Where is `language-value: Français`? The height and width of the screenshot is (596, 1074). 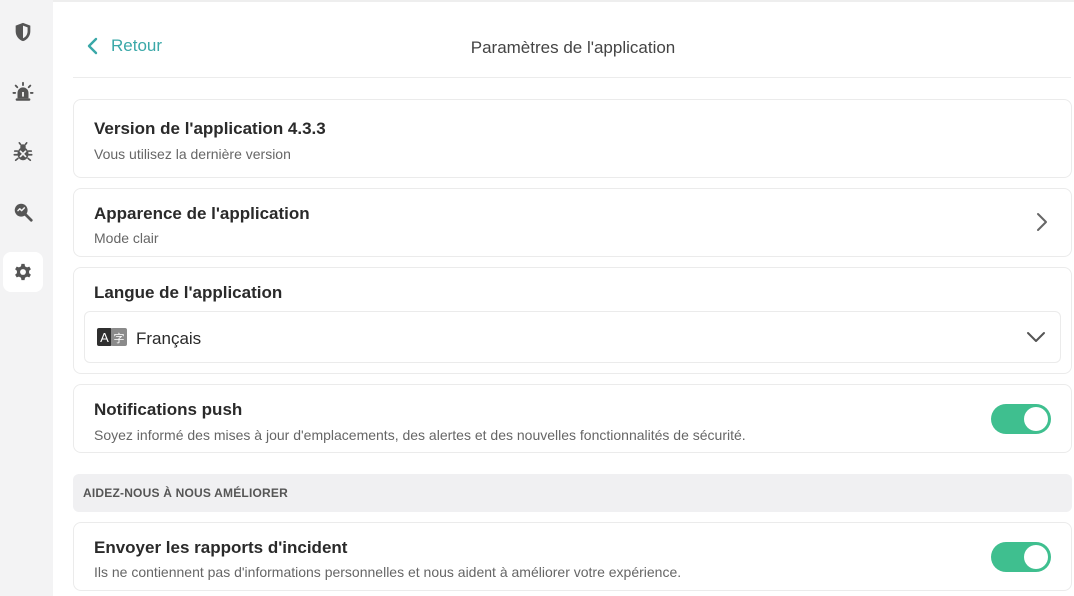
language-value: Français is located at coordinates (169, 338).